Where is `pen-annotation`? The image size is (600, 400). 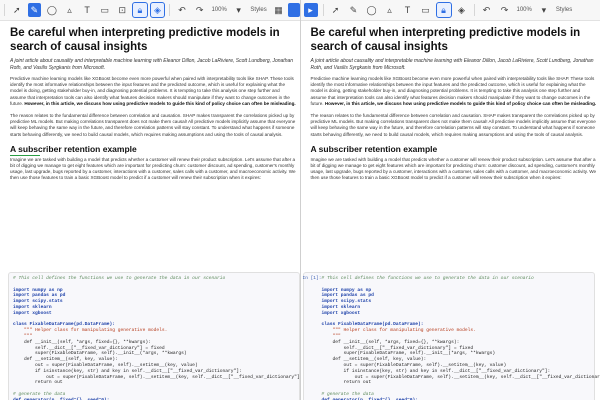
pen-annotation is located at coordinates (25, 155).